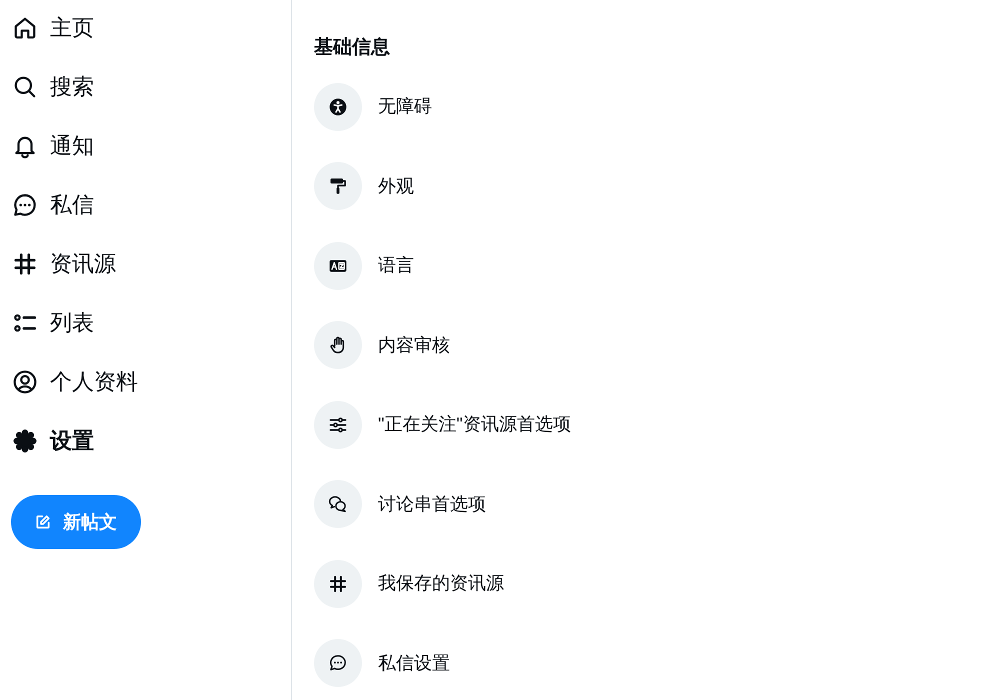 The width and height of the screenshot is (1000, 700). I want to click on nav-link: 列表, so click(57, 322).